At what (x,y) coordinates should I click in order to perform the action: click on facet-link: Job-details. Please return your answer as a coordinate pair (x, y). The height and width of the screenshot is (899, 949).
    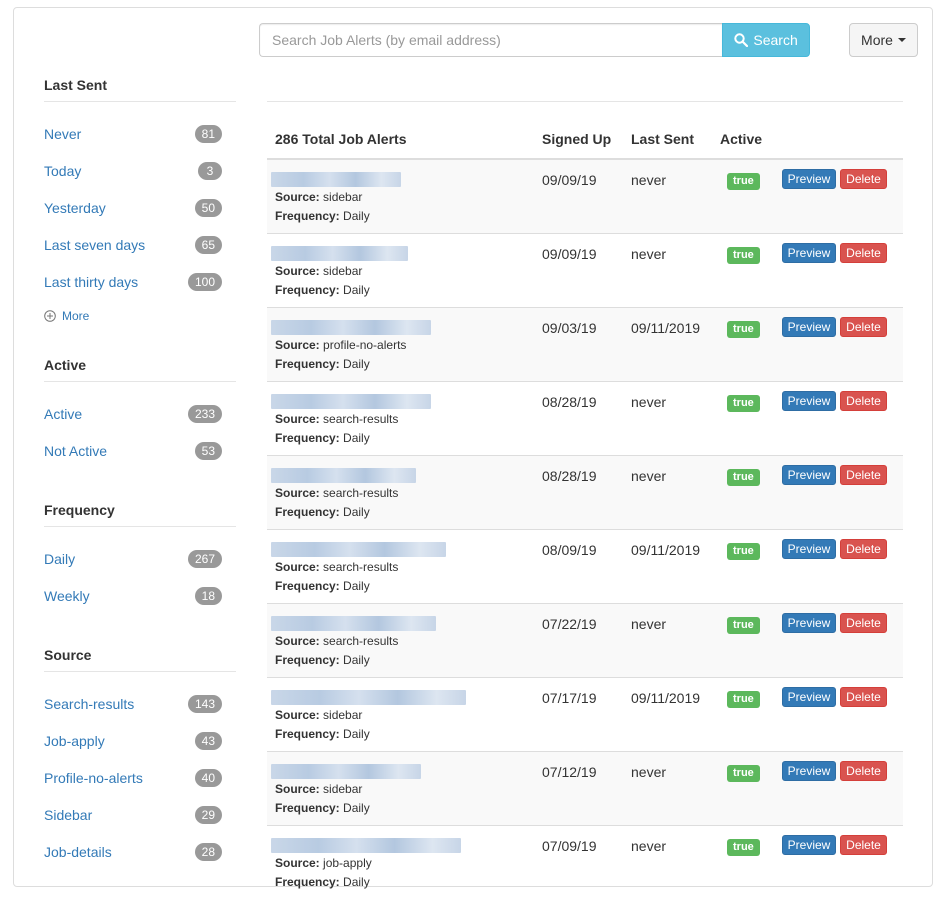
    Looking at the image, I should click on (78, 852).